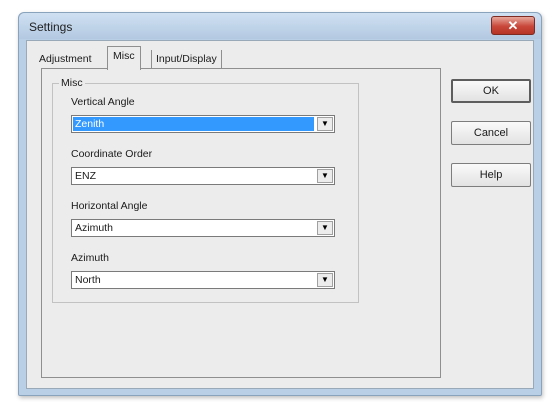  I want to click on vertical-angle-dropdown: Zenith ▼, so click(203, 124).